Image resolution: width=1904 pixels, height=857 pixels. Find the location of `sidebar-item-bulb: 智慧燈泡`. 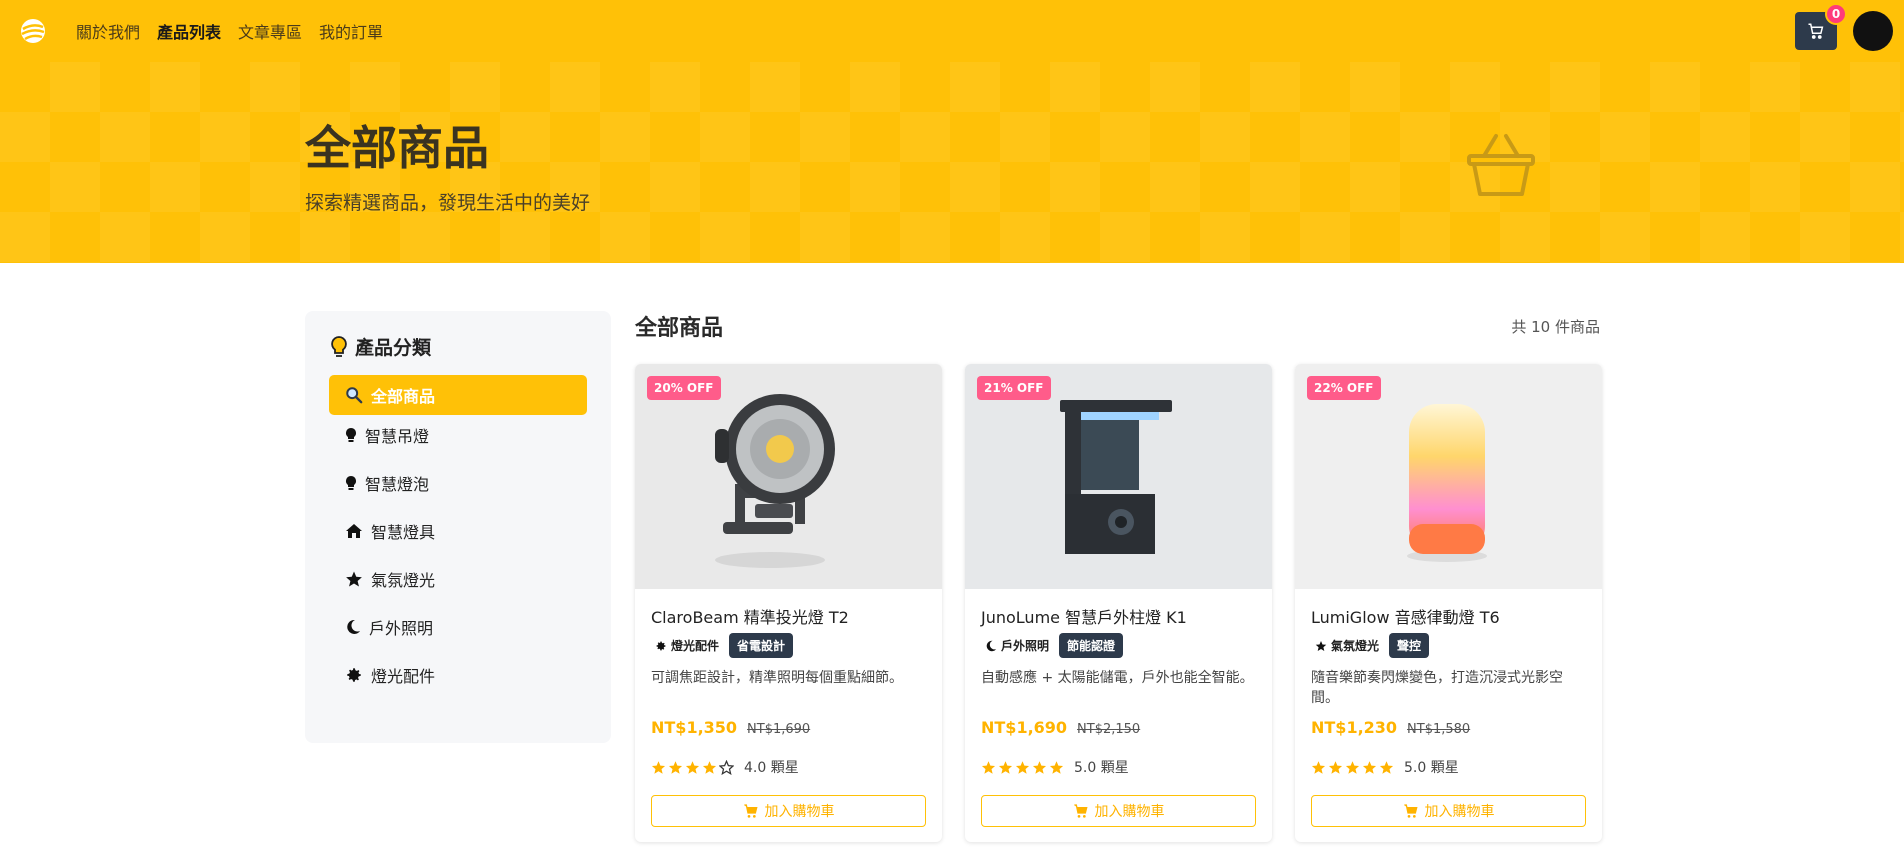

sidebar-item-bulb: 智慧燈泡 is located at coordinates (458, 483).